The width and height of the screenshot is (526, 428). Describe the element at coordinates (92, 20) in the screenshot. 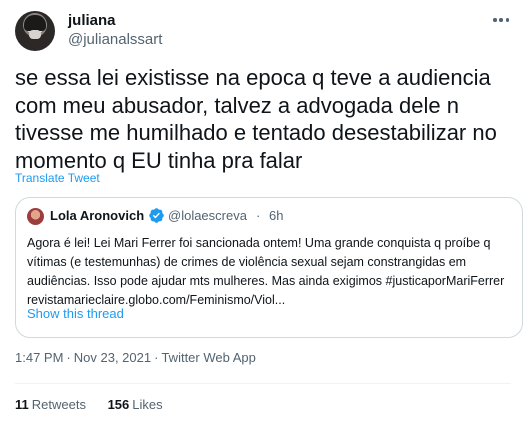

I see `author-display-name: juliana` at that location.